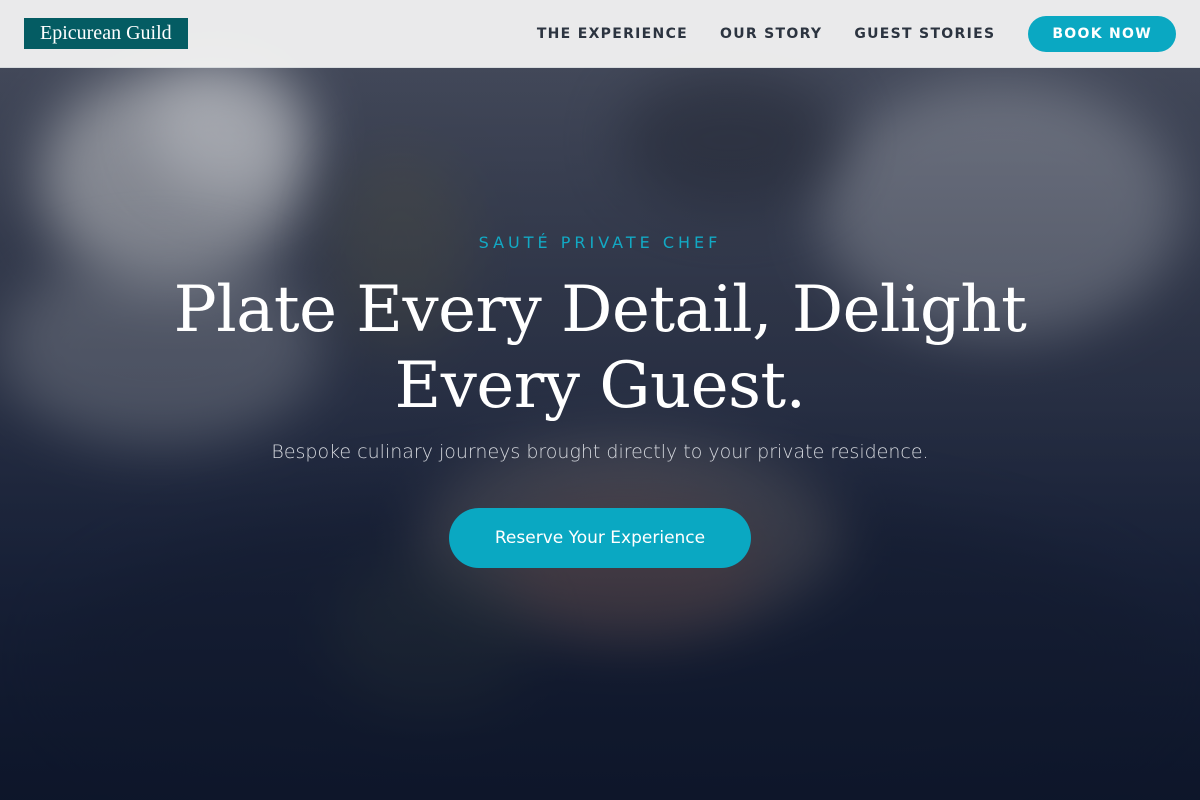 This screenshot has width=1200, height=800. What do you see at coordinates (600, 538) in the screenshot?
I see `reserve-experience-button: Reserve Your Experience` at bounding box center [600, 538].